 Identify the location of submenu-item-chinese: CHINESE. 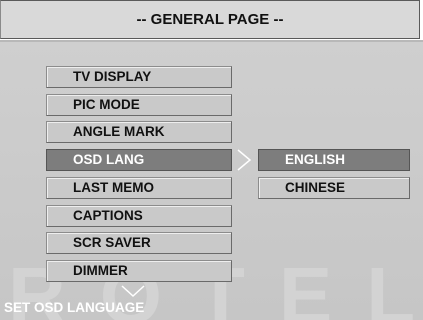
(334, 188).